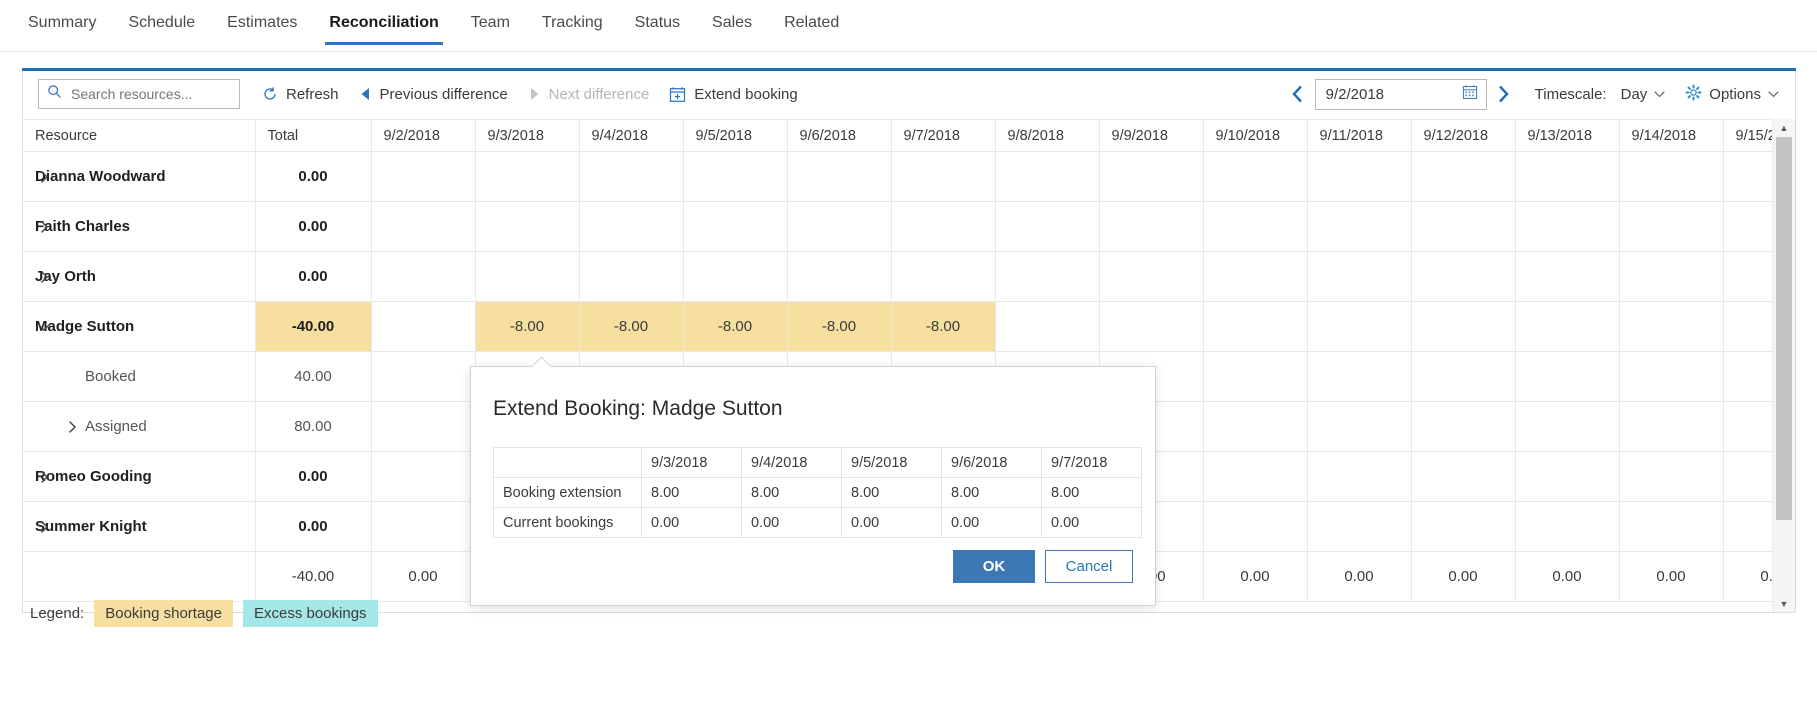 The image size is (1817, 705). I want to click on col-header-day: 9/5/2018, so click(735, 135).